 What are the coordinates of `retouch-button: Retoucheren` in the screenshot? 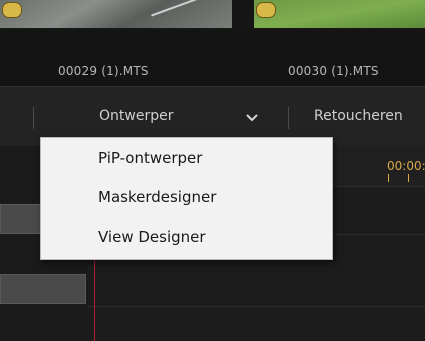 It's located at (358, 116).